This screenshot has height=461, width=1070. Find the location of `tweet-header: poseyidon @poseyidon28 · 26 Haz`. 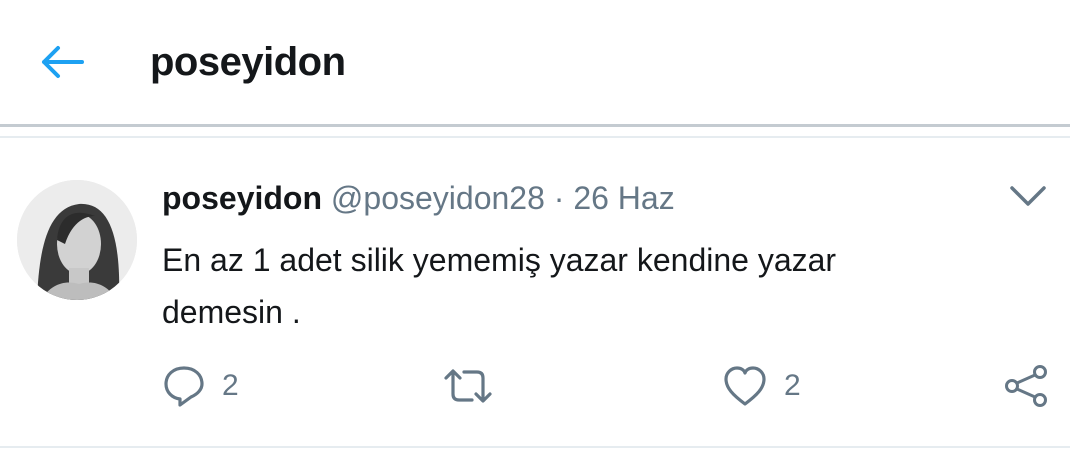

tweet-header: poseyidon @poseyidon28 · 26 Haz is located at coordinates (418, 198).